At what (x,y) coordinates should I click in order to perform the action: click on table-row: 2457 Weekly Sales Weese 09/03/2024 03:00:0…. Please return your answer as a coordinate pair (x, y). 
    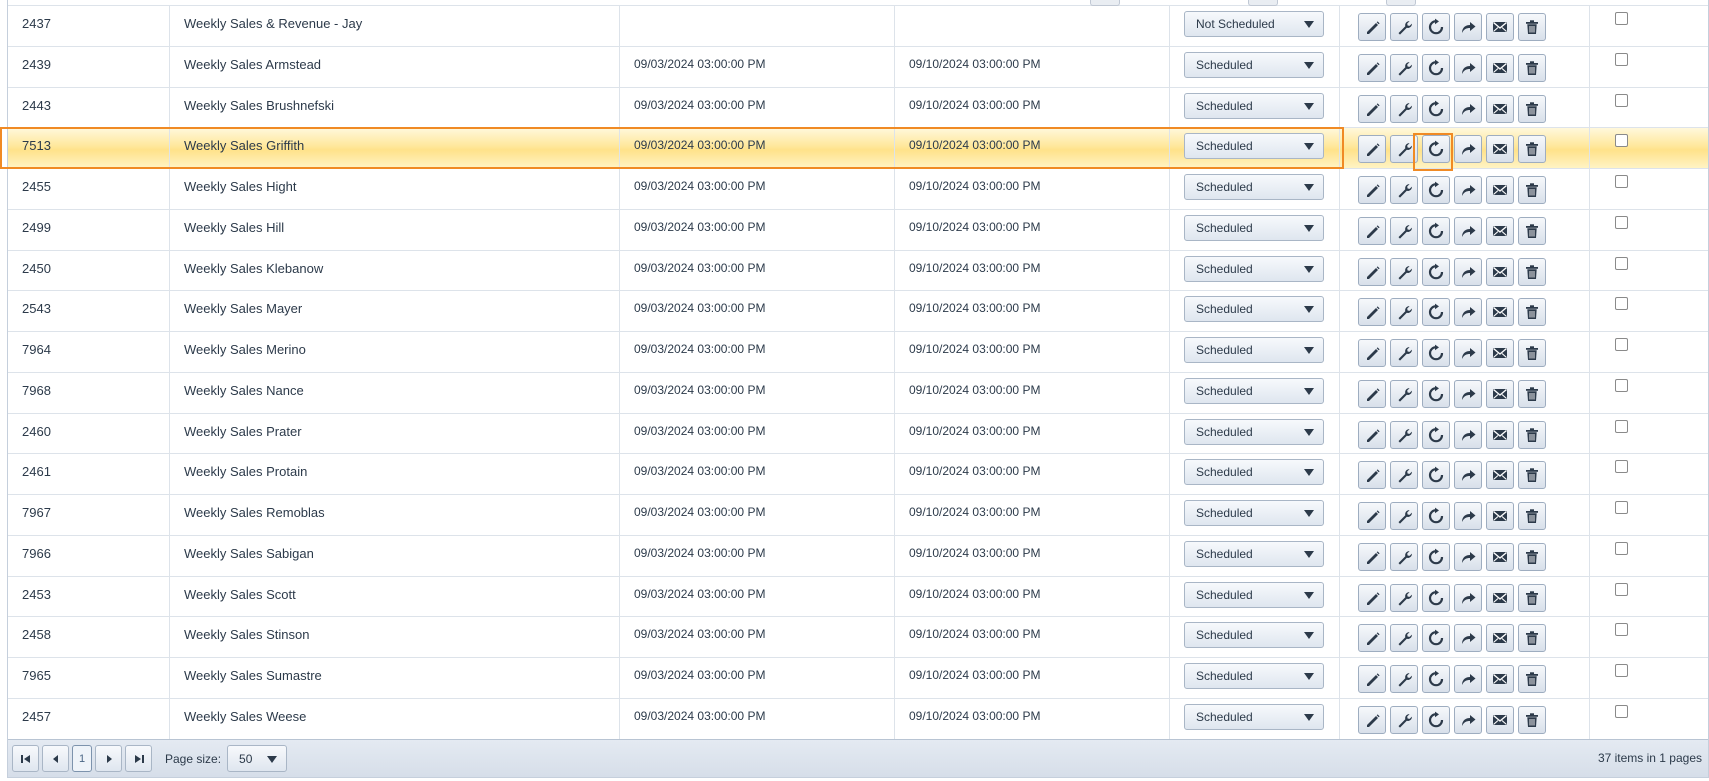
    Looking at the image, I should click on (858, 719).